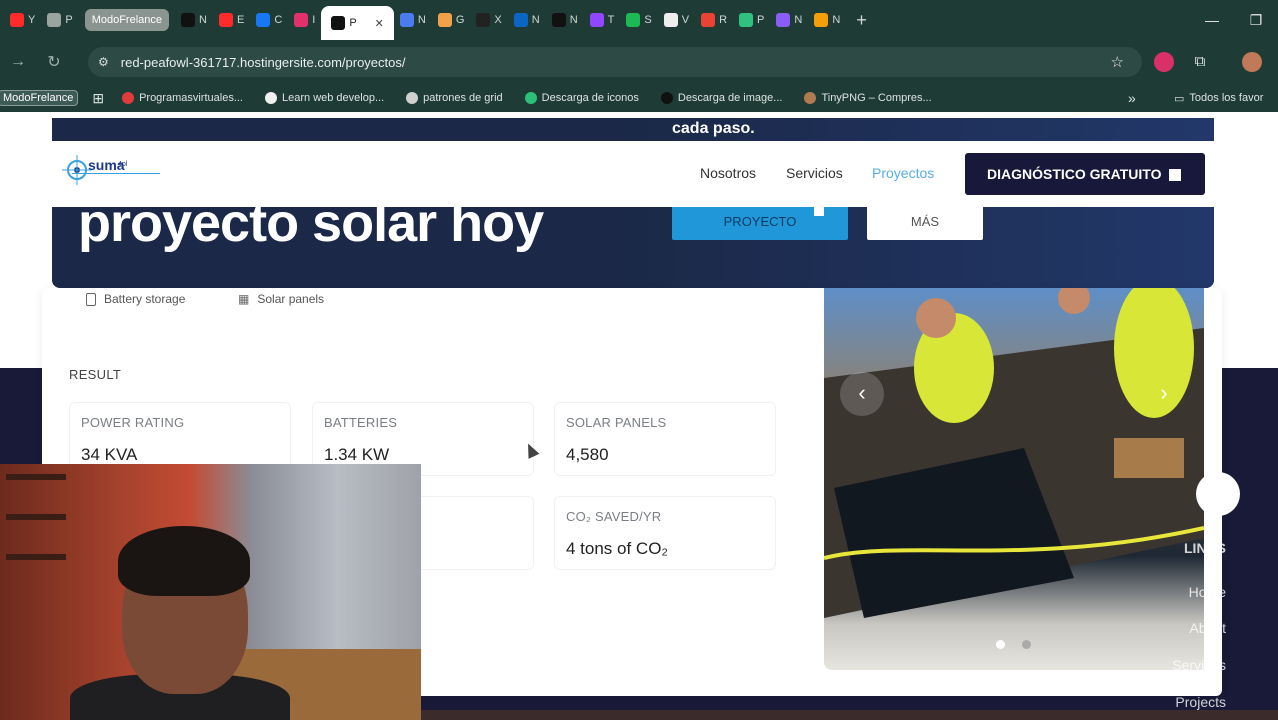 The height and width of the screenshot is (720, 1278). I want to click on hero-secondary-button: MÁS, so click(925, 222).